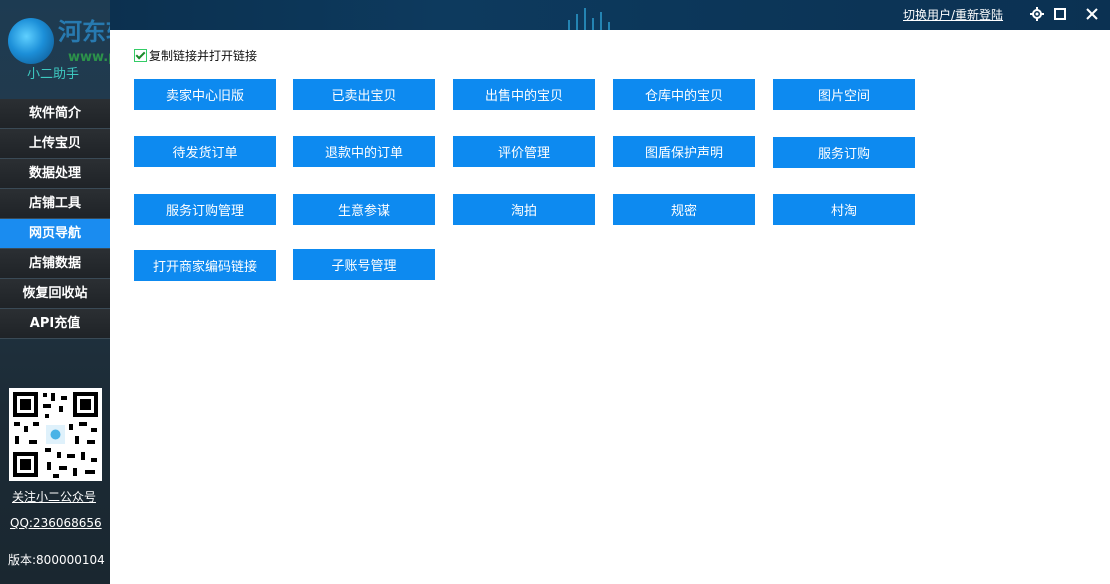 This screenshot has width=1110, height=584. Describe the element at coordinates (54, 496) in the screenshot. I see `follow-wechat-link: 关注小二公众号` at that location.